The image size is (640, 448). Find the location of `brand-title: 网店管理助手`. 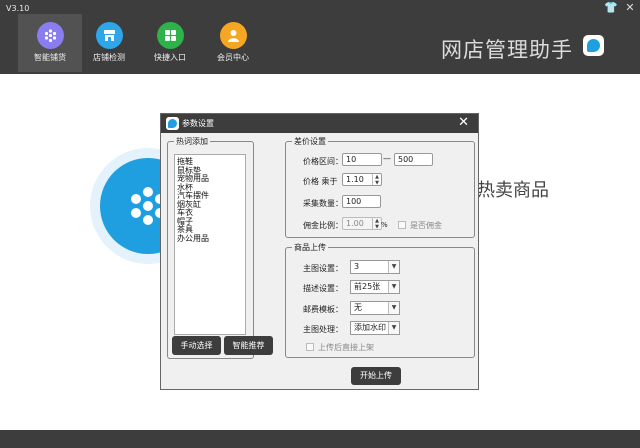

brand-title: 网店管理助手 is located at coordinates (507, 50).